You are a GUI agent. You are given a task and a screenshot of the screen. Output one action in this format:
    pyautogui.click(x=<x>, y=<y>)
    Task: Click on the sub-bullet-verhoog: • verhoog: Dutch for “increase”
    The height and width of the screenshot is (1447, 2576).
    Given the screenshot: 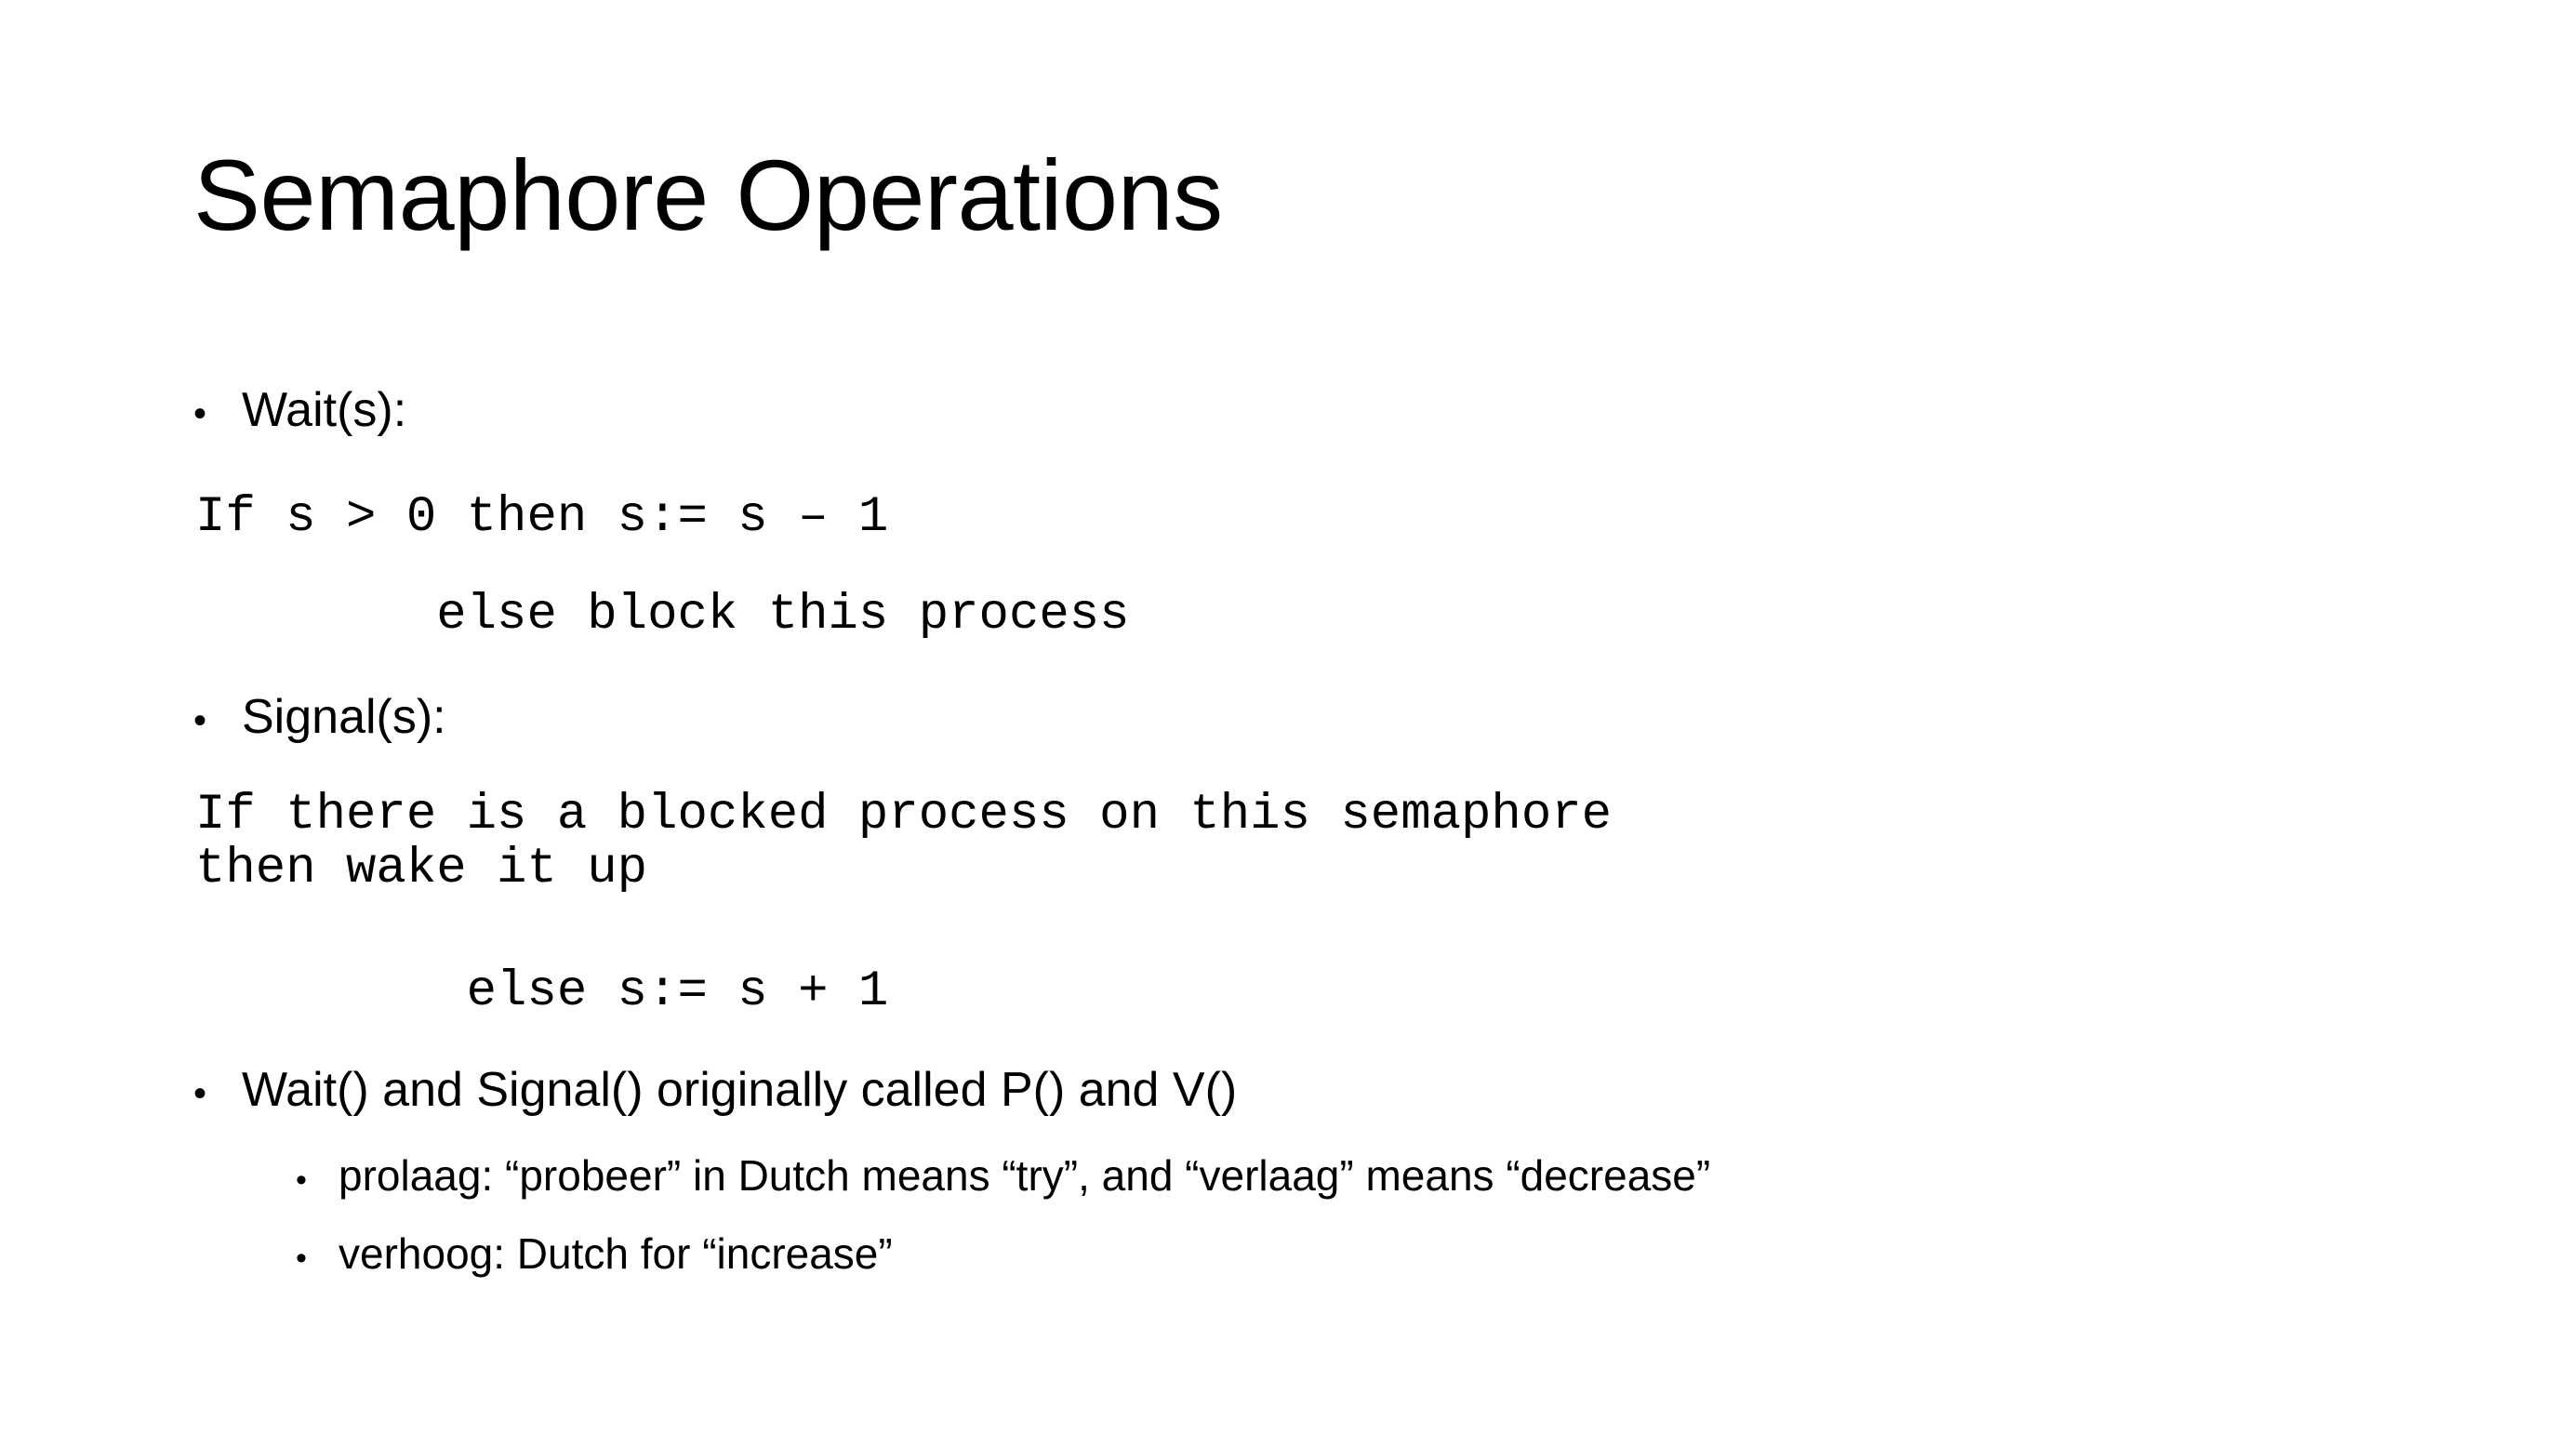 What is the action you would take?
    pyautogui.click(x=594, y=1254)
    